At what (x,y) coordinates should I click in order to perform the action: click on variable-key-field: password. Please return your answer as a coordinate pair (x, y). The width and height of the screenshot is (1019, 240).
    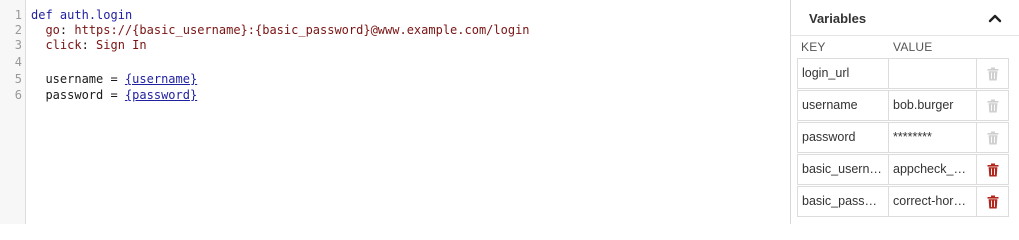
    Looking at the image, I should click on (843, 137).